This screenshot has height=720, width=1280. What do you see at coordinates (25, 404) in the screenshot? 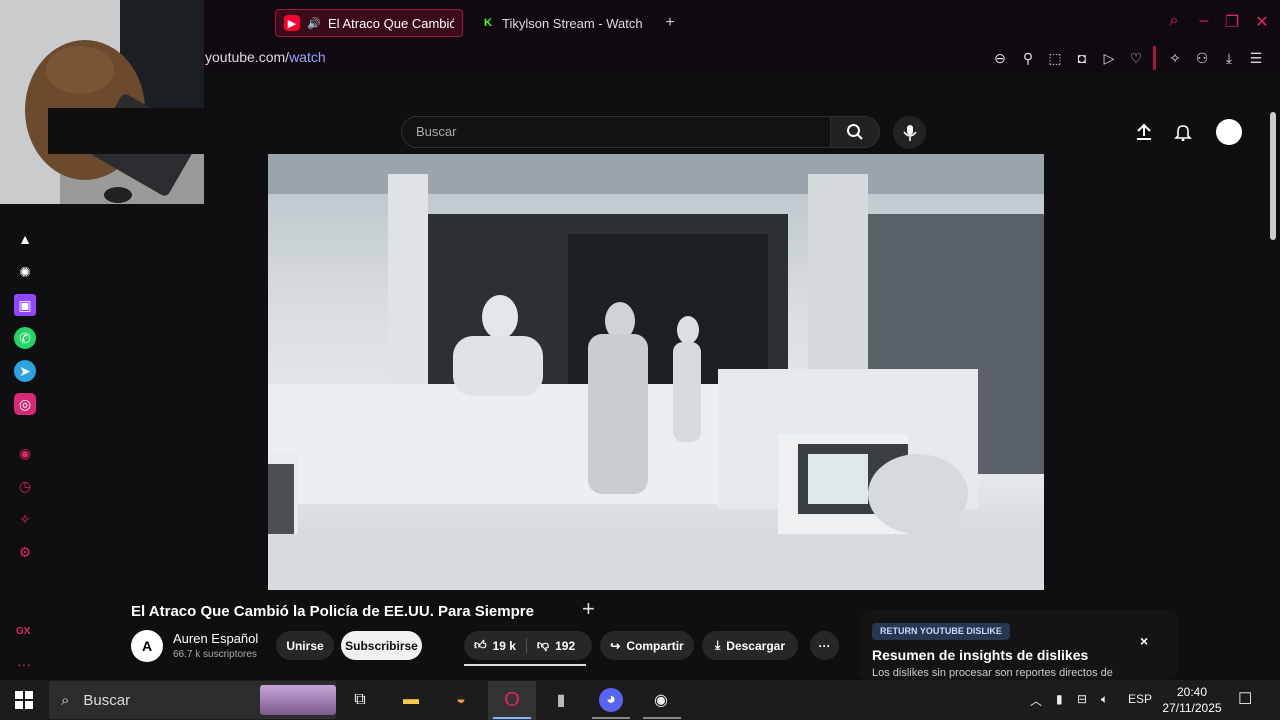
I see `instagram-icon: ◎` at bounding box center [25, 404].